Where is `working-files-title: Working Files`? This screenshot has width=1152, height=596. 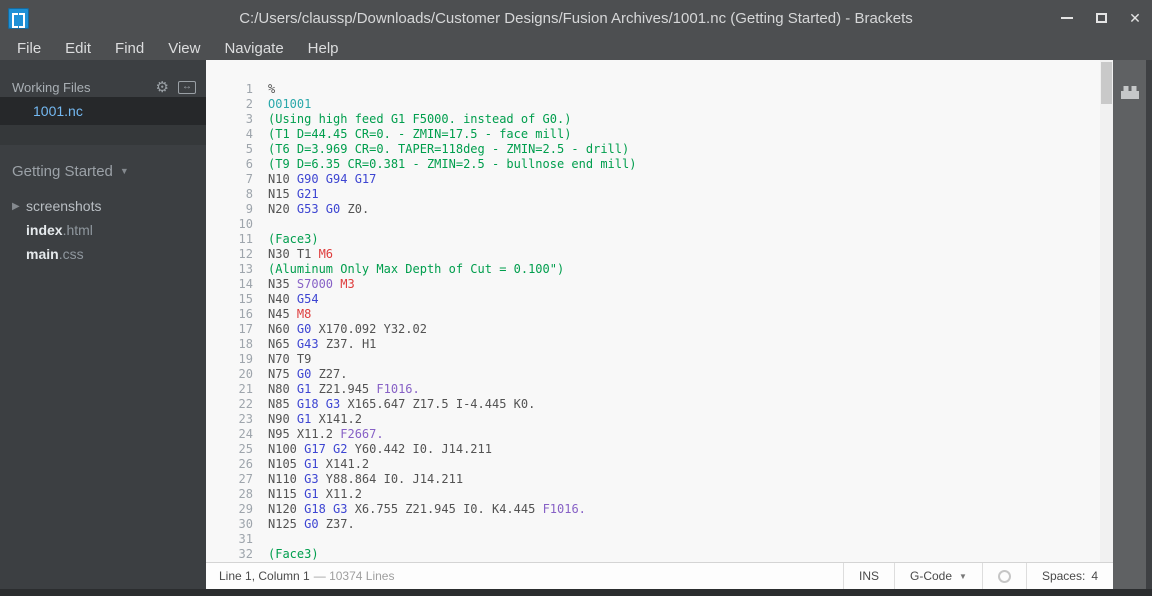
working-files-title: Working Files is located at coordinates (51, 87).